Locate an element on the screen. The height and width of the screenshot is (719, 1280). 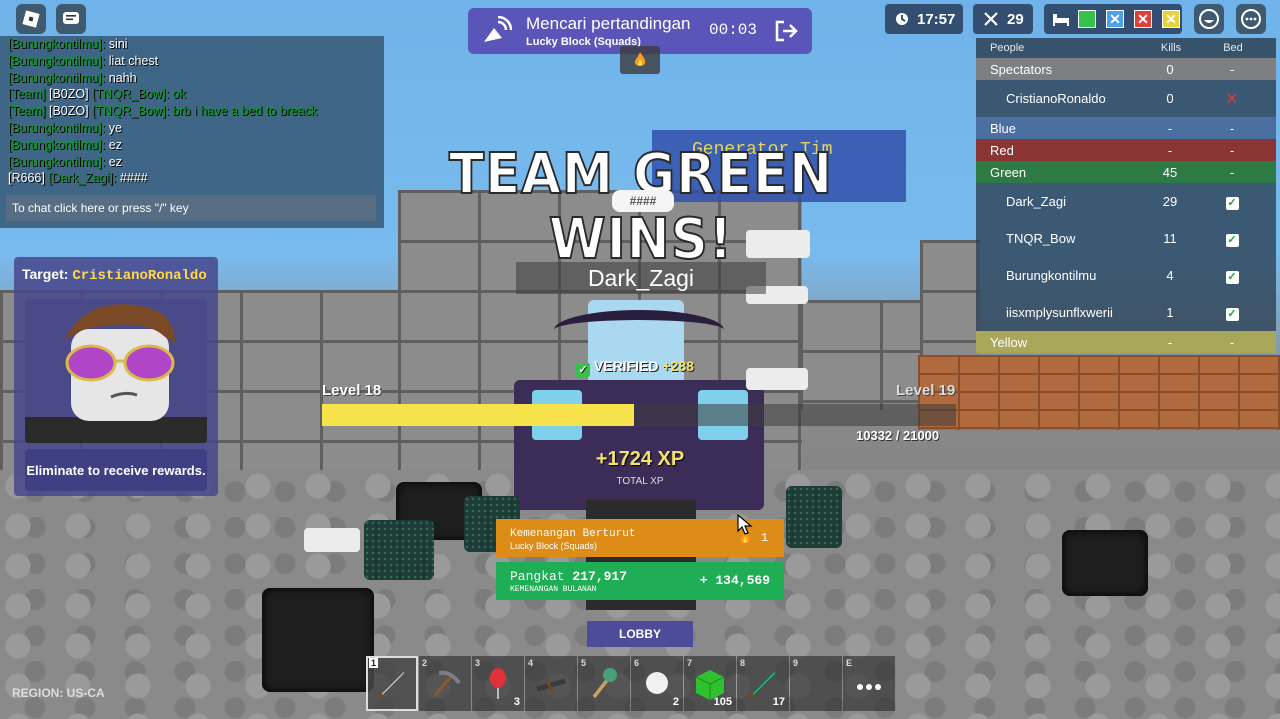
server-region: REGION: US-CA is located at coordinates (58, 693).